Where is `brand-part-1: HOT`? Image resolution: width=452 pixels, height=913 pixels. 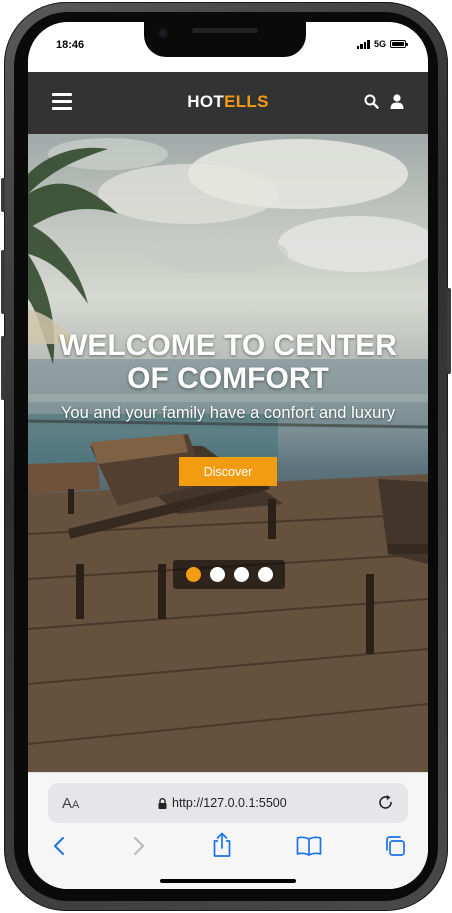
brand-part-1: HOT is located at coordinates (206, 101).